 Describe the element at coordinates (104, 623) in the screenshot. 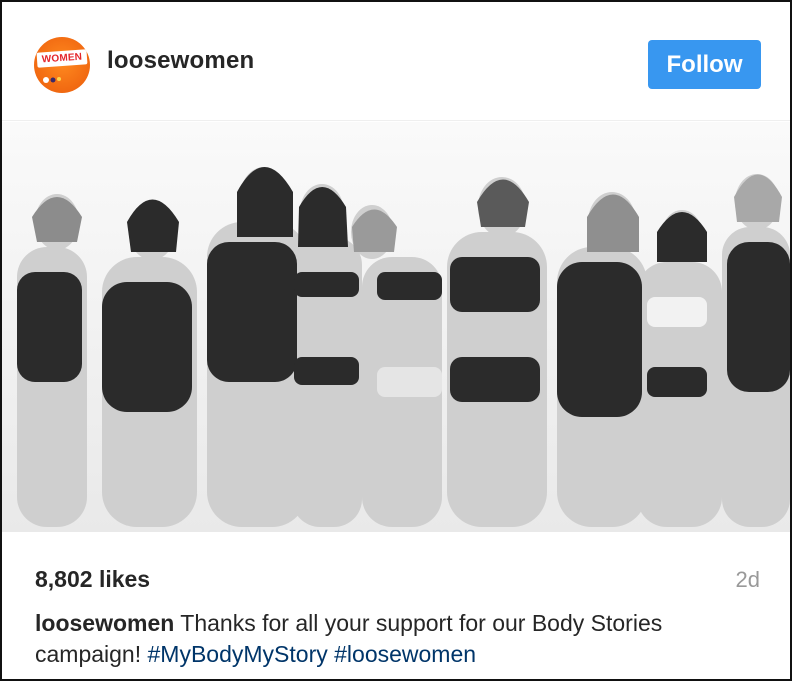

I see `caption-username: loosewomen` at that location.